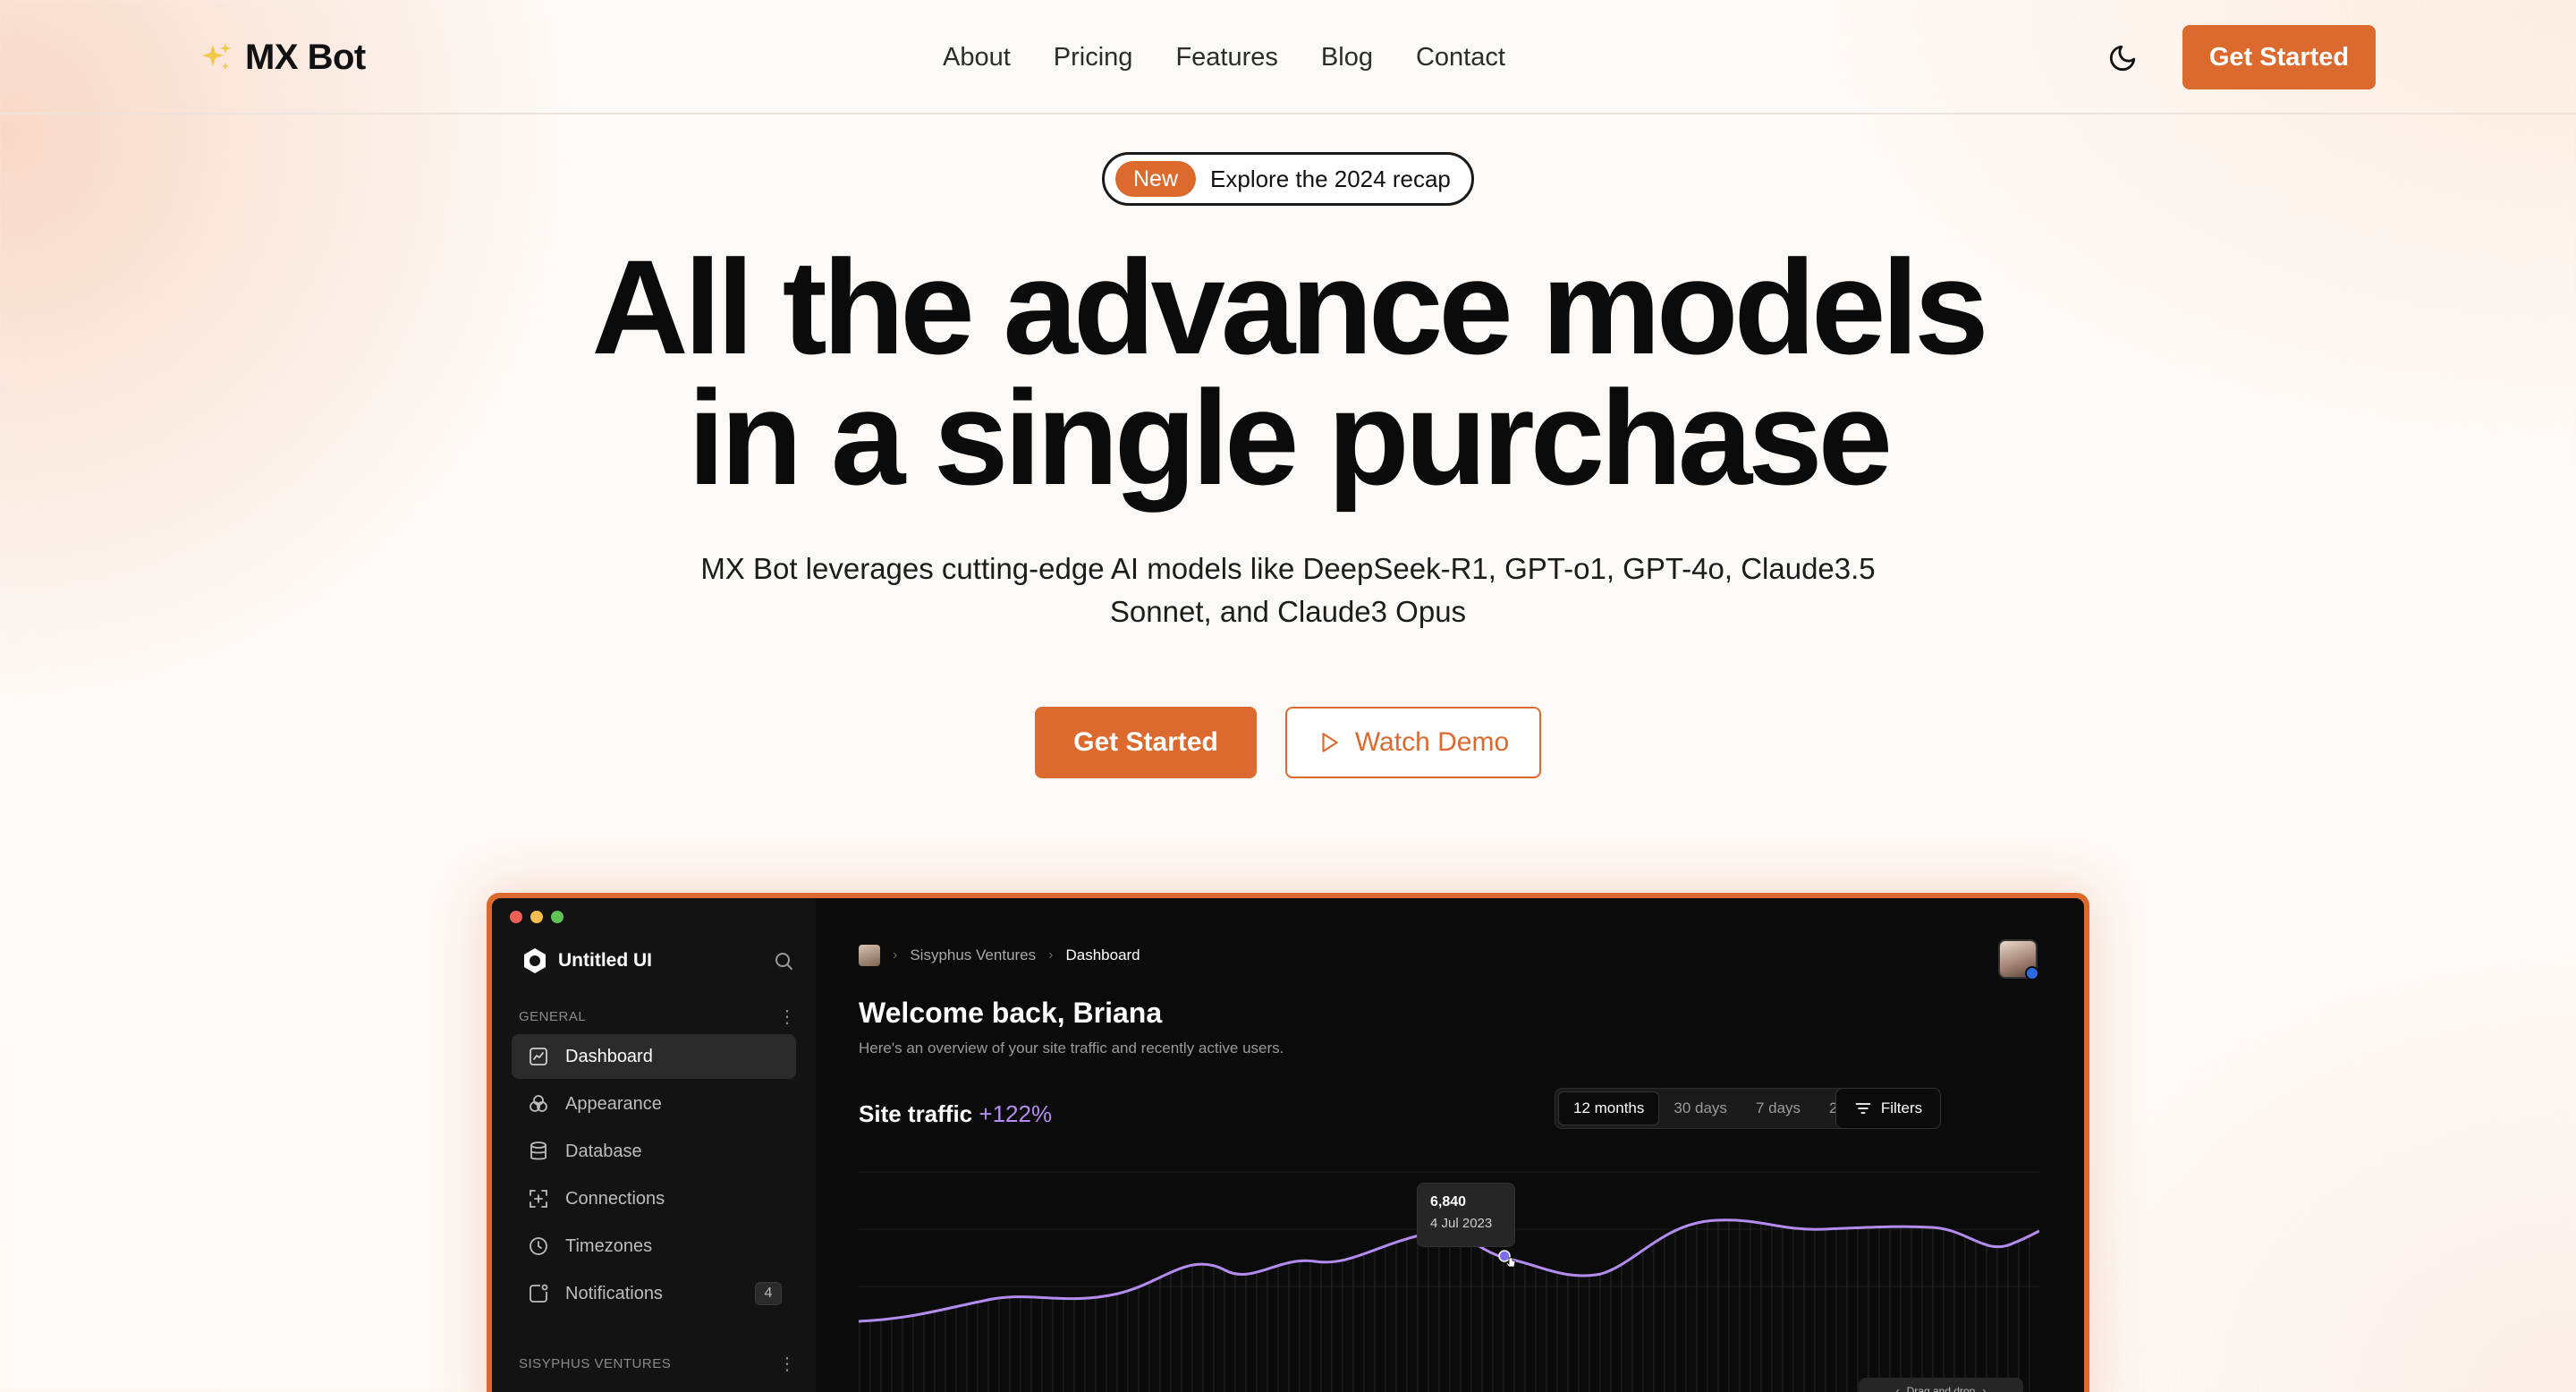 Image resolution: width=2576 pixels, height=1392 pixels. I want to click on hero-subtitle-line-2: Sonnet, and Claude3 Opus, so click(1288, 611).